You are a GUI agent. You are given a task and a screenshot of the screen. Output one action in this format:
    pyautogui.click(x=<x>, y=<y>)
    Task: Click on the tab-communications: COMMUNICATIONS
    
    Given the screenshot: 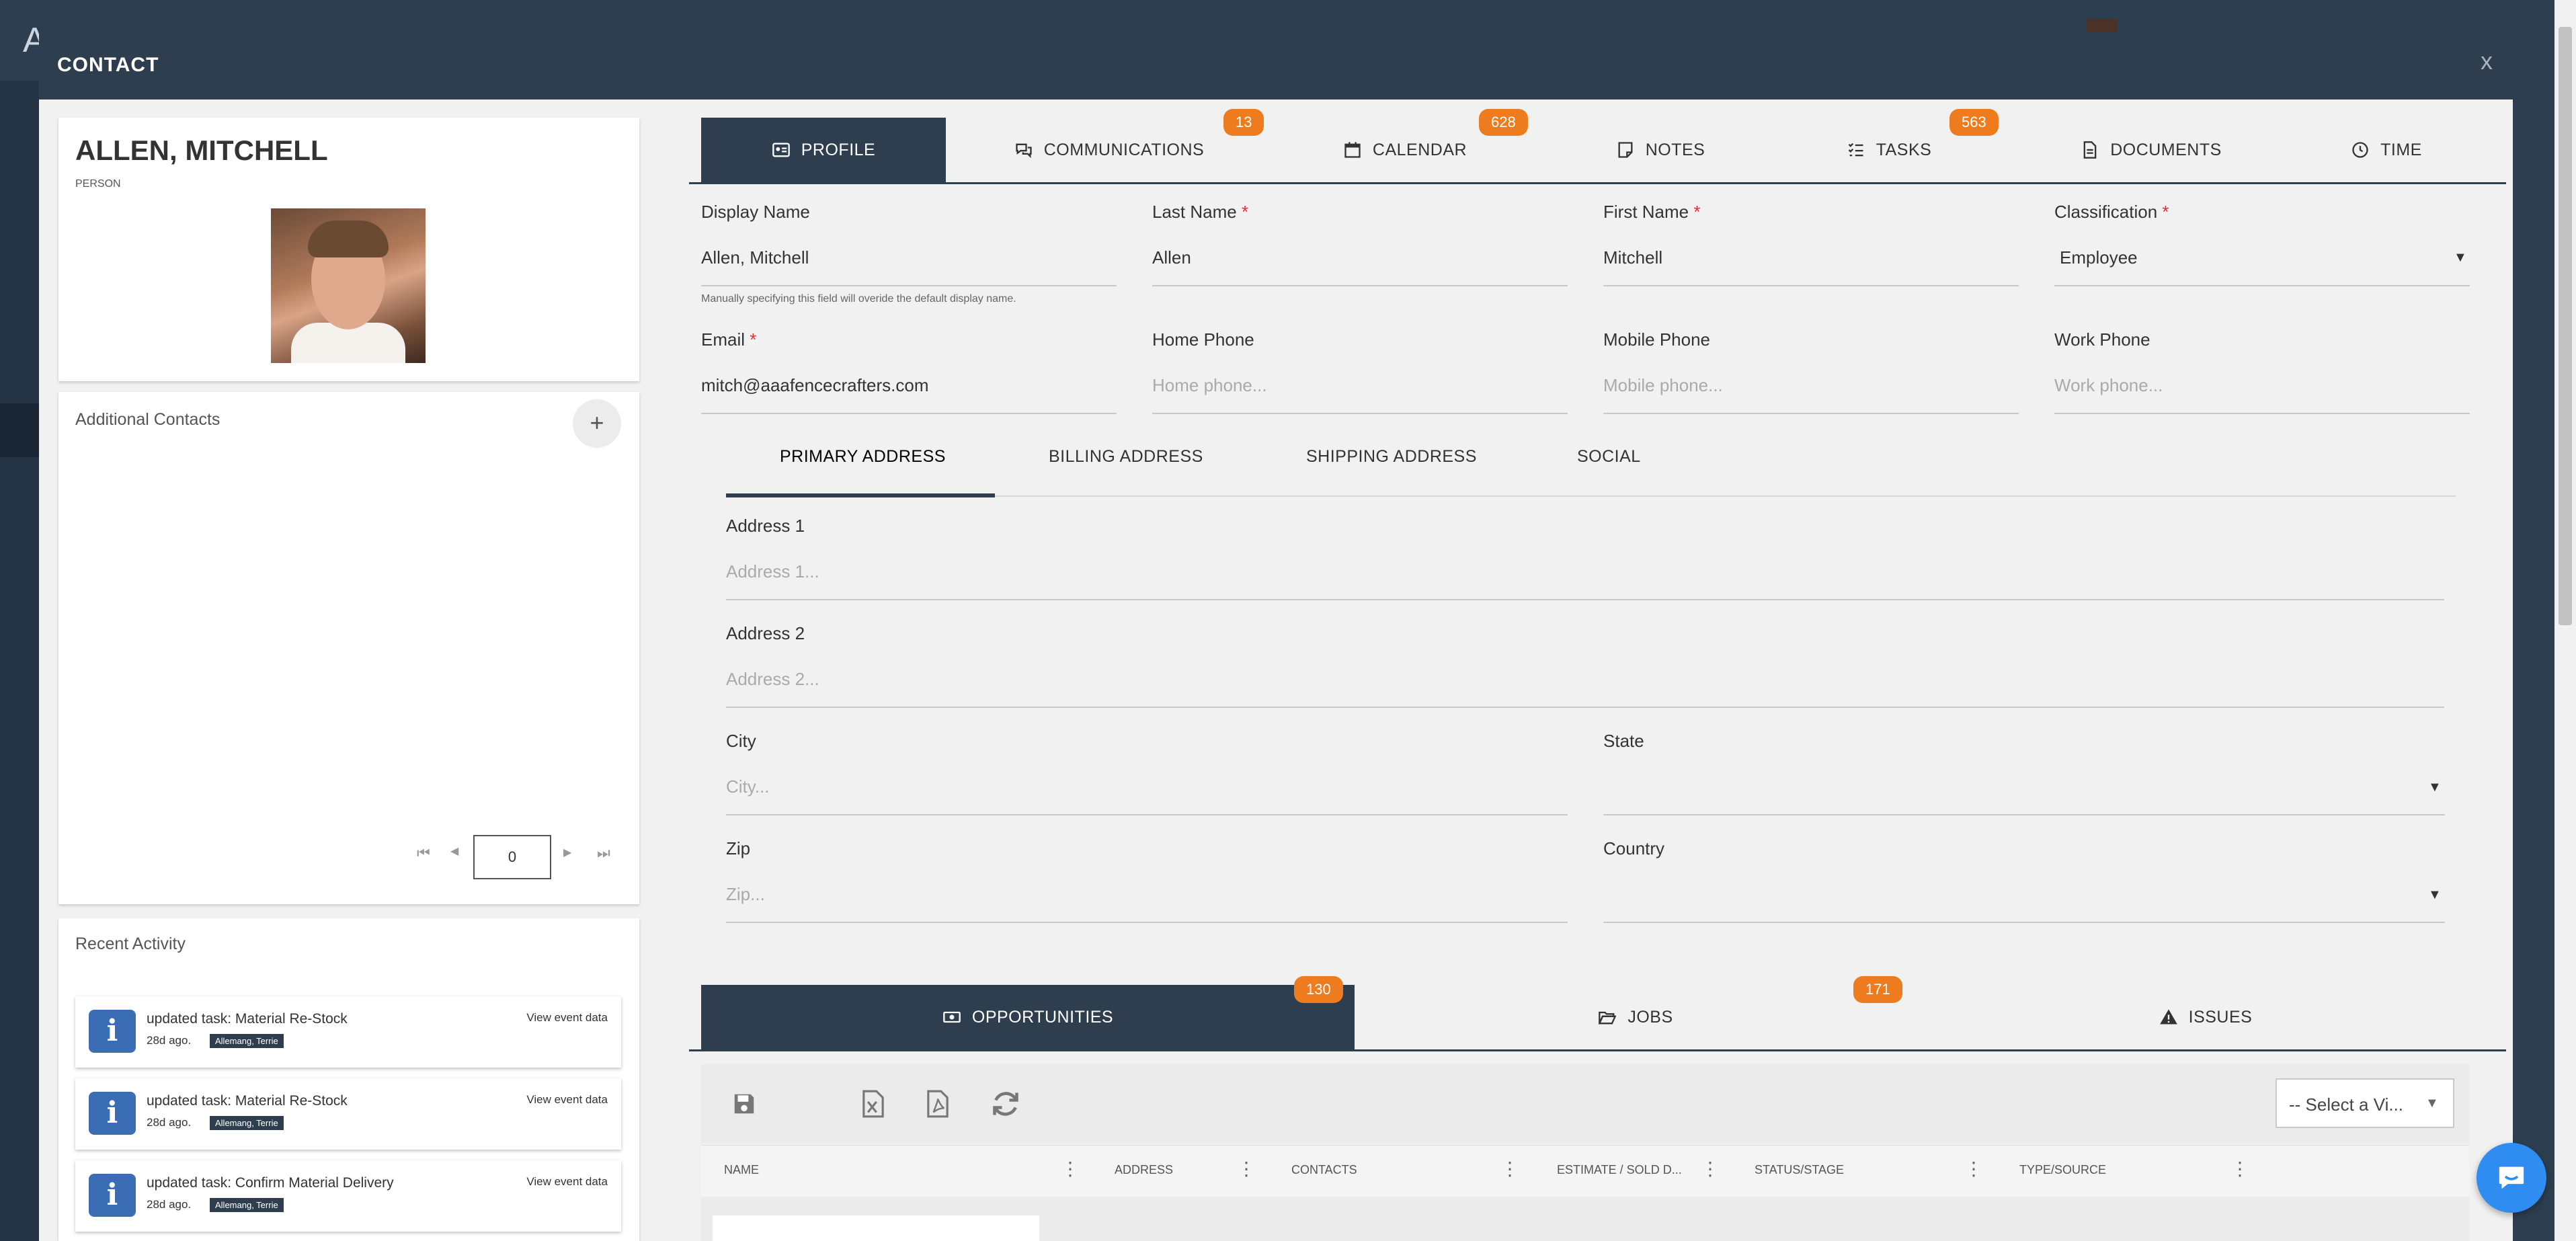 What is the action you would take?
    pyautogui.click(x=1109, y=150)
    